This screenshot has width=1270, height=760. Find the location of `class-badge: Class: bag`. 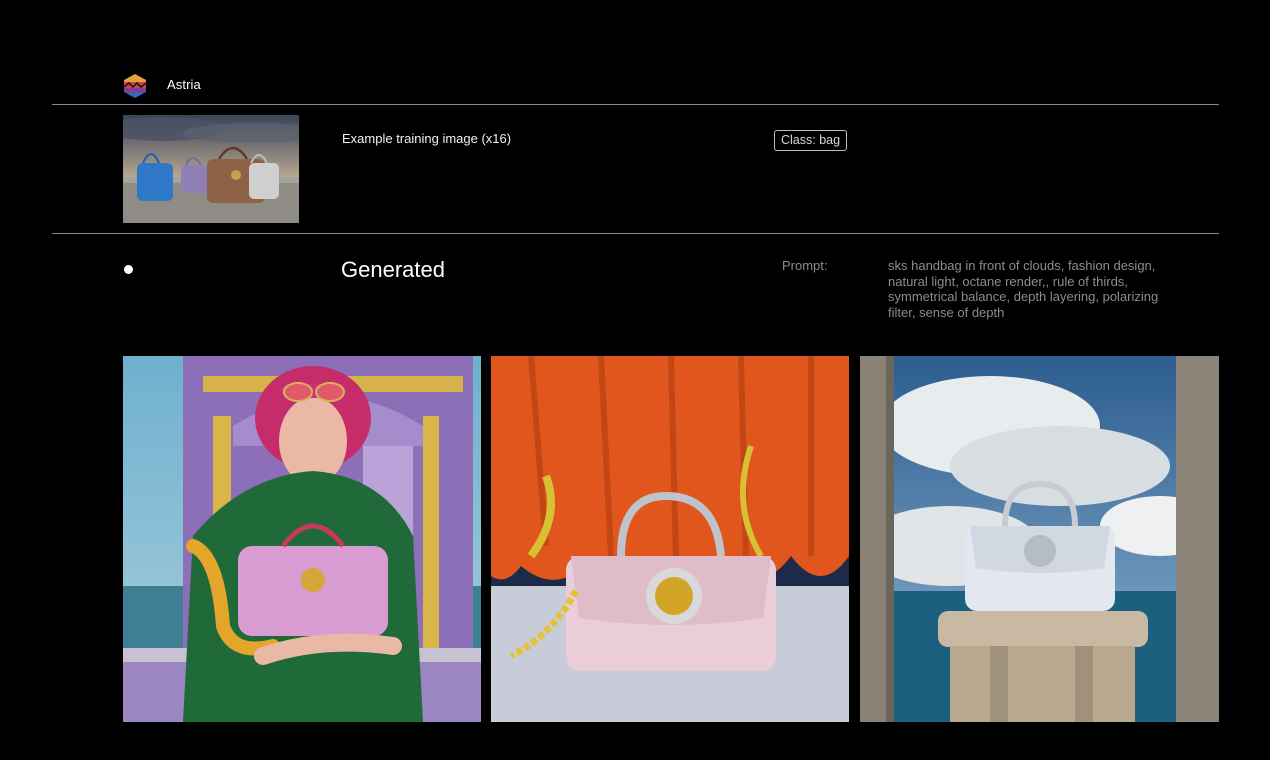

class-badge: Class: bag is located at coordinates (811, 140).